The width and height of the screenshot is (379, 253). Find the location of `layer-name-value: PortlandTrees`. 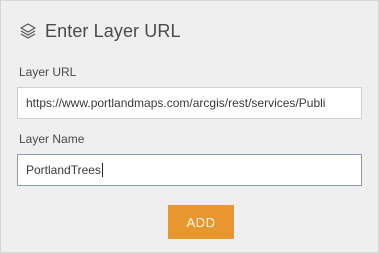

layer-name-value: PortlandTrees is located at coordinates (63, 170).